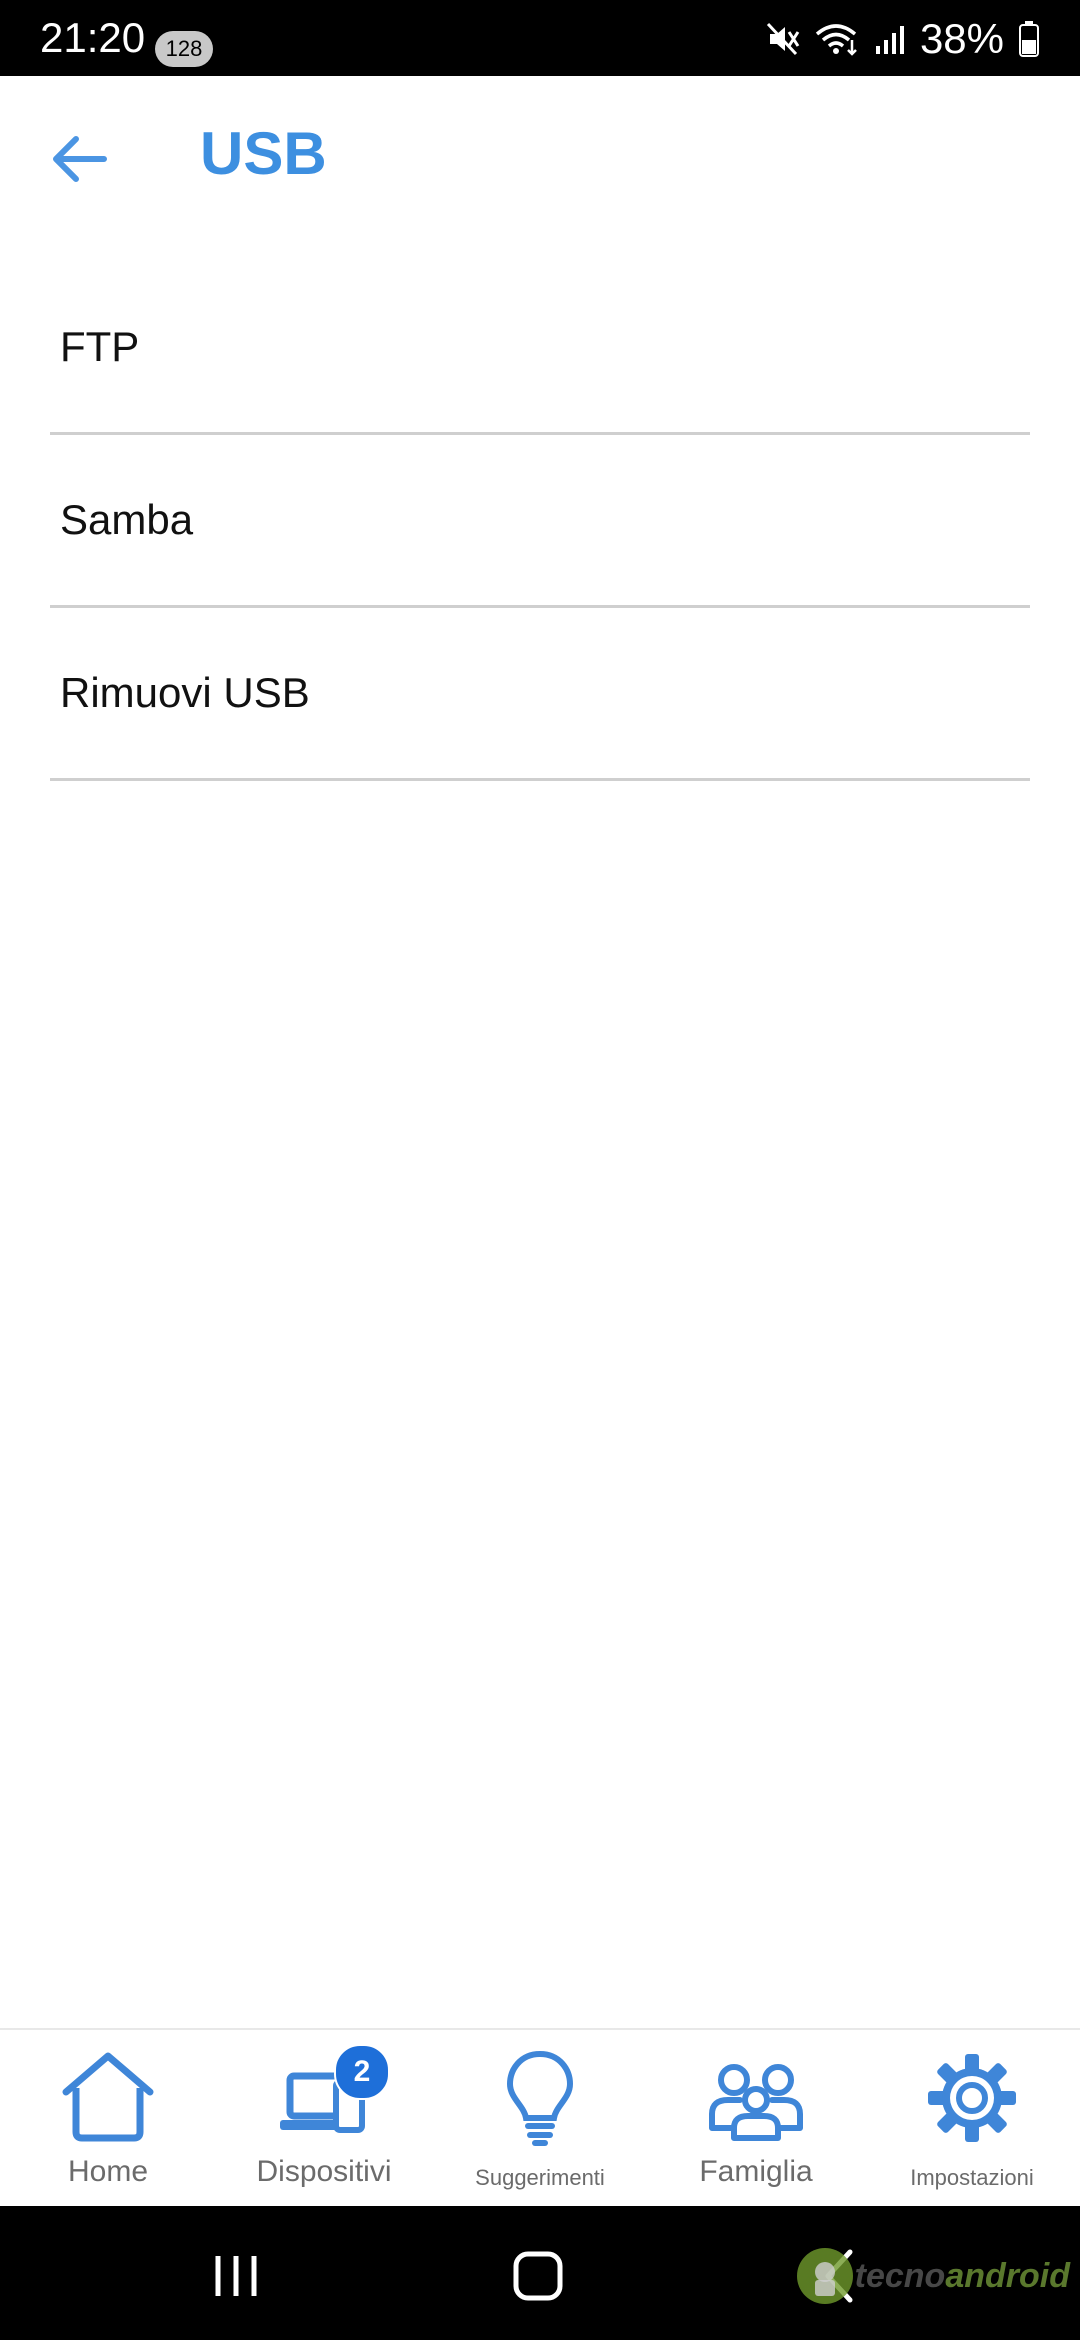 This screenshot has height=2340, width=1080. I want to click on signal-icon, so click(889, 40).